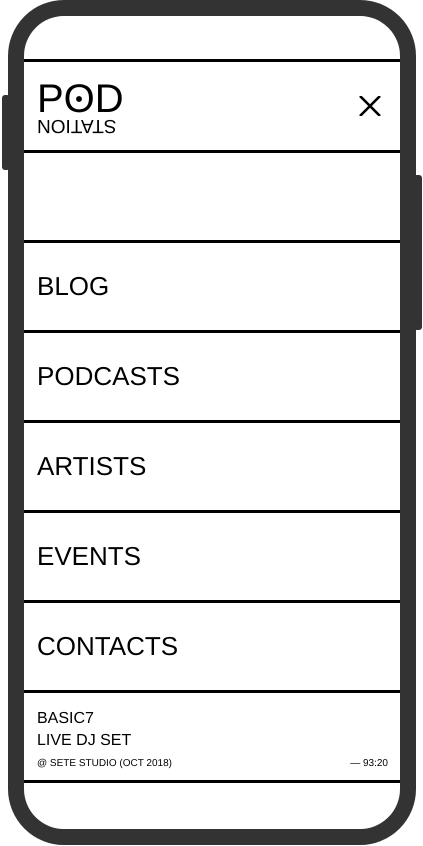  Describe the element at coordinates (73, 286) in the screenshot. I see `menu-item: BLOG` at that location.